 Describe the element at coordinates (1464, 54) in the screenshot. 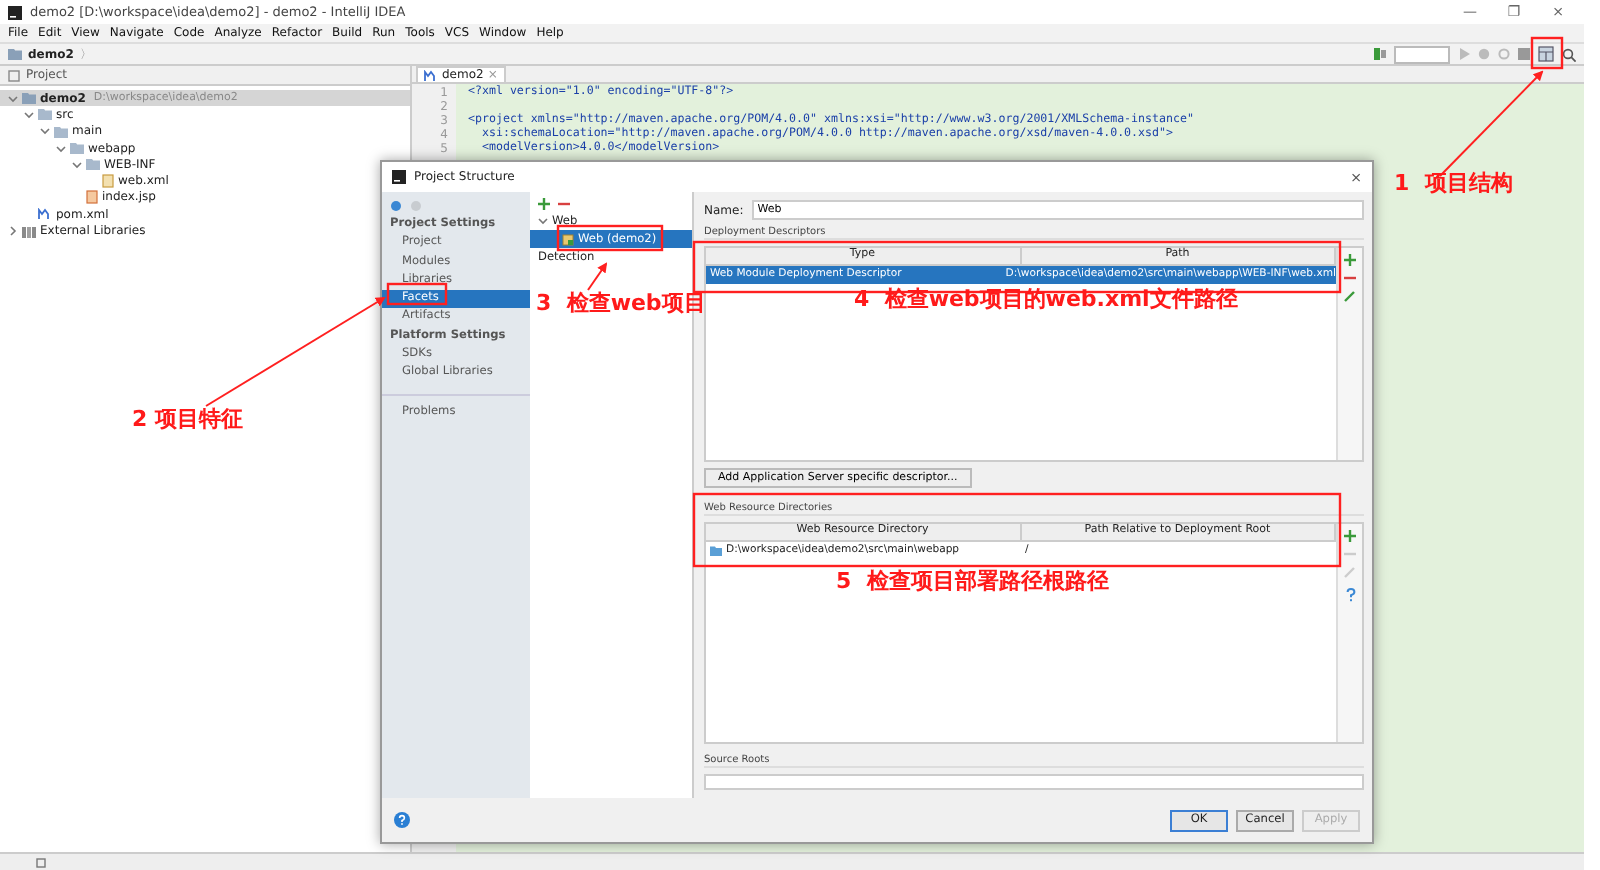

I see `play-icon` at that location.